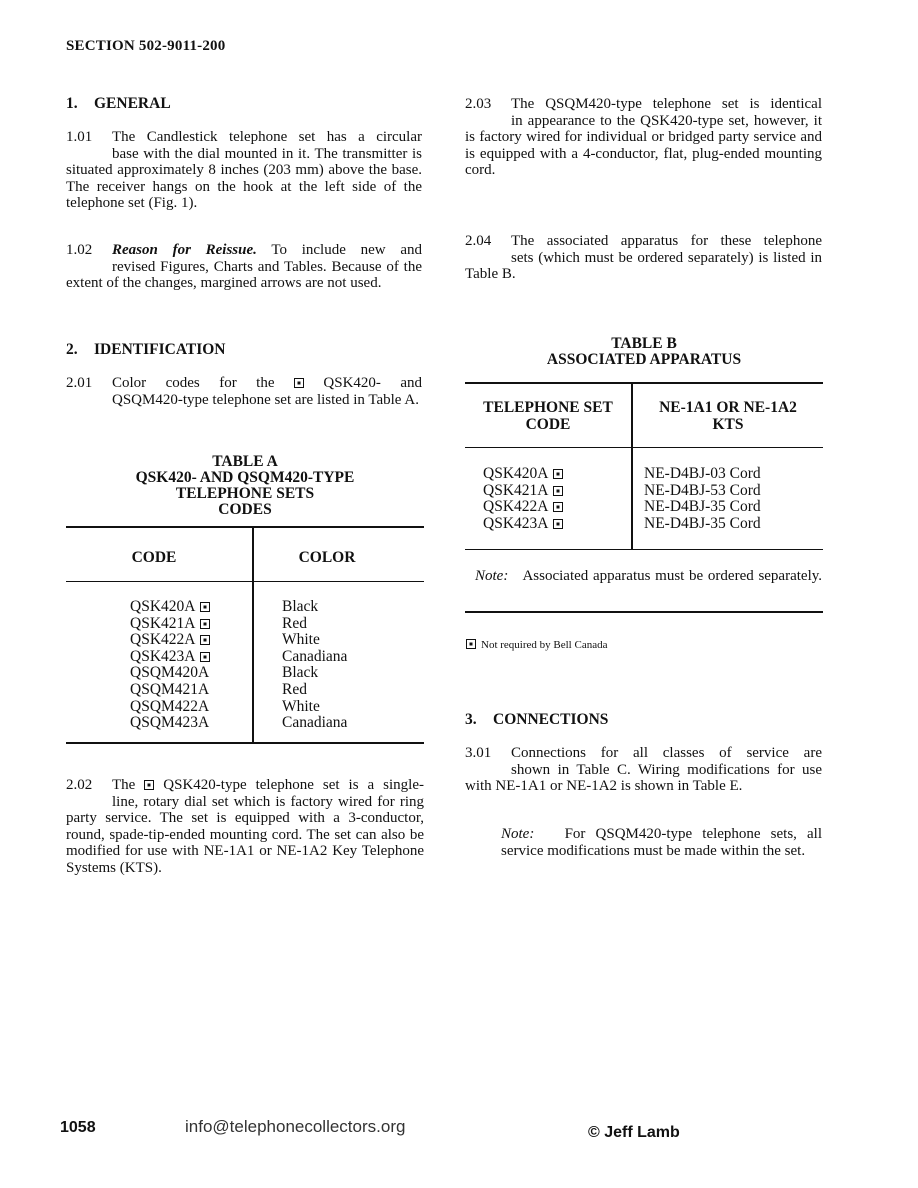 This screenshot has width=918, height=1188. Describe the element at coordinates (146, 350) in the screenshot. I see `section-2-heading: 2. IDENTIFICATION` at that location.